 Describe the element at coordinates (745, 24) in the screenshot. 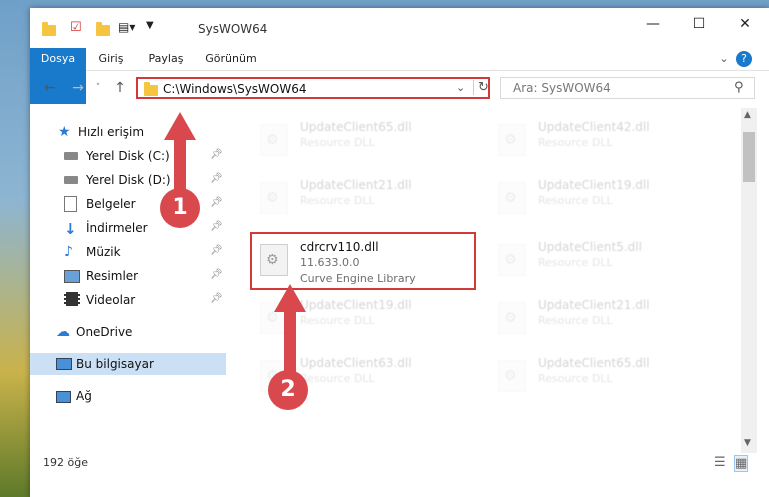

I see `close-button: ✕` at that location.